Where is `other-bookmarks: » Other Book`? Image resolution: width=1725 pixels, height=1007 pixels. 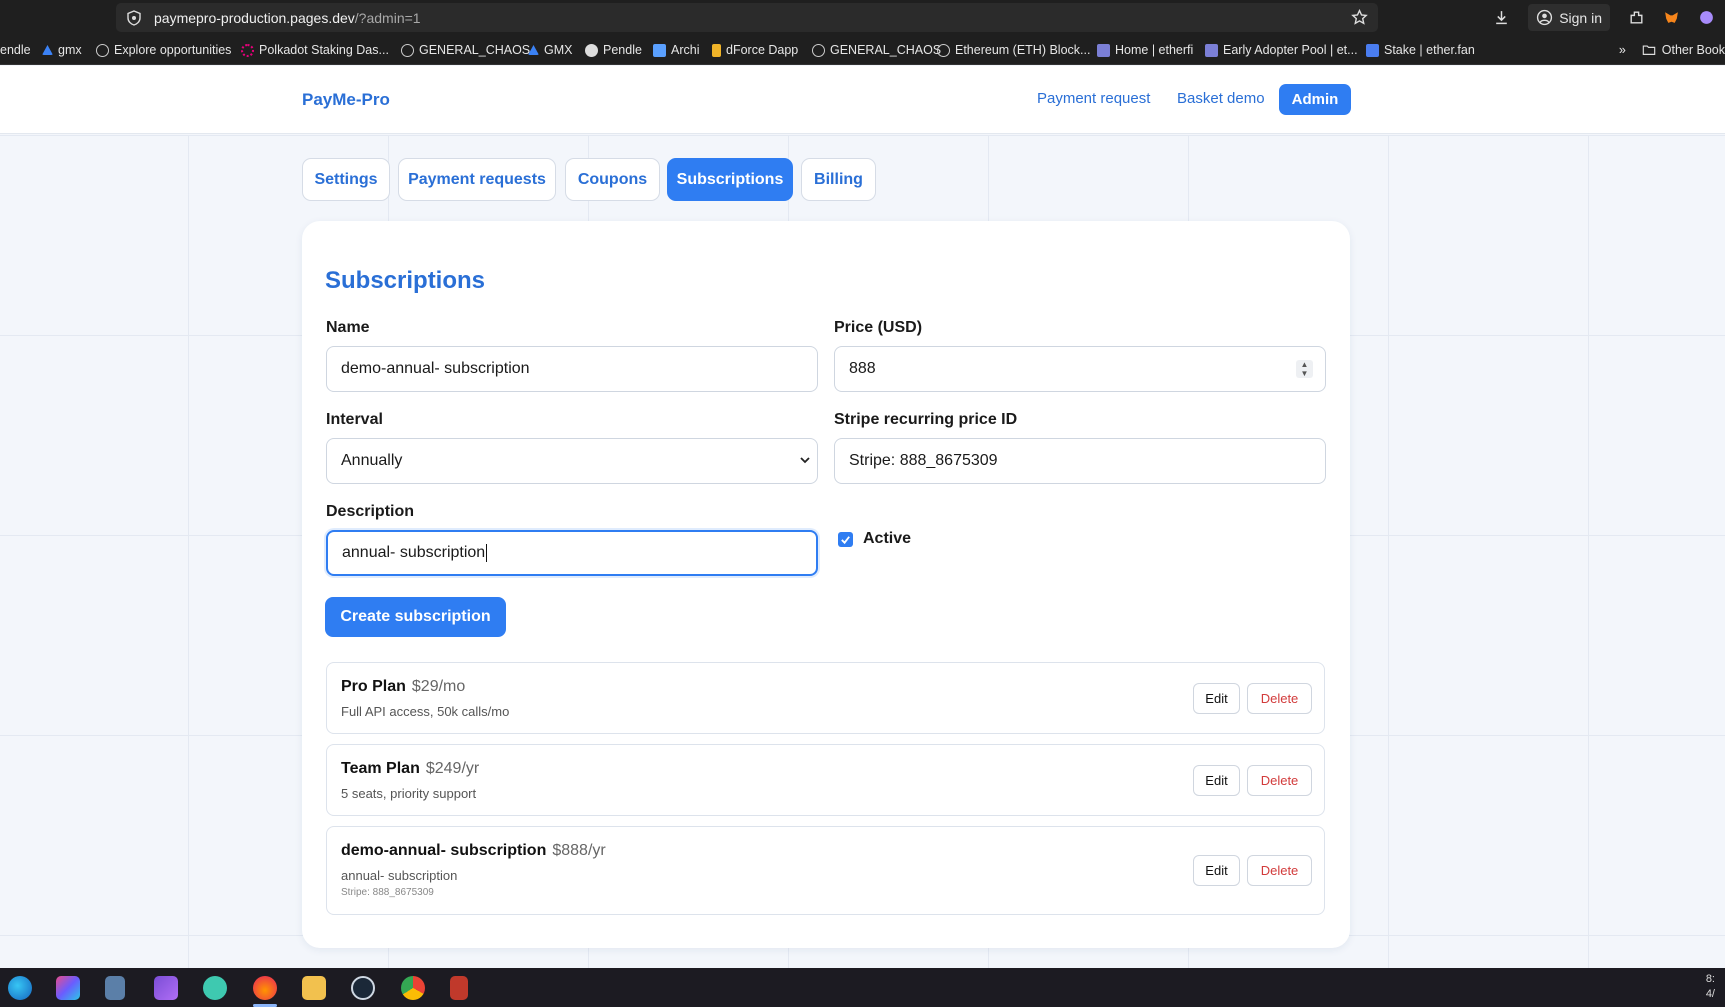
other-bookmarks: » Other Book is located at coordinates (1672, 50).